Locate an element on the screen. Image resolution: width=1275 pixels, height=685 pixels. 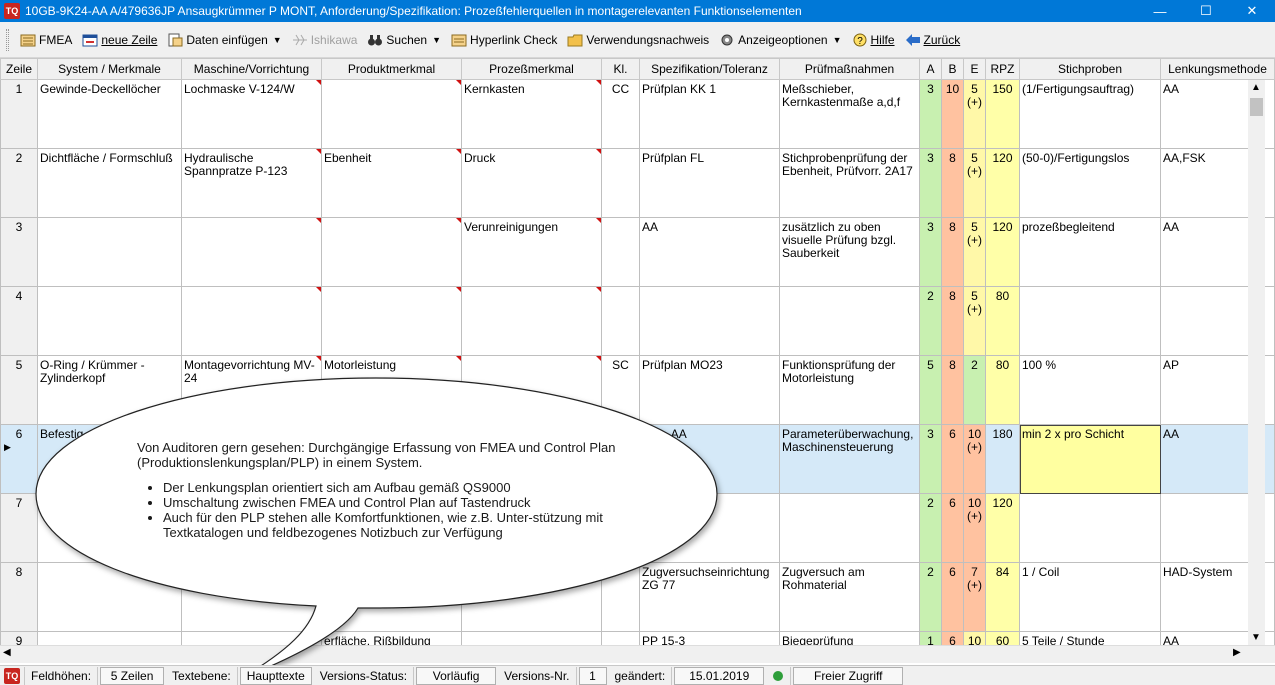
ishikawa-button: Ishikawa is located at coordinates (325, 40).